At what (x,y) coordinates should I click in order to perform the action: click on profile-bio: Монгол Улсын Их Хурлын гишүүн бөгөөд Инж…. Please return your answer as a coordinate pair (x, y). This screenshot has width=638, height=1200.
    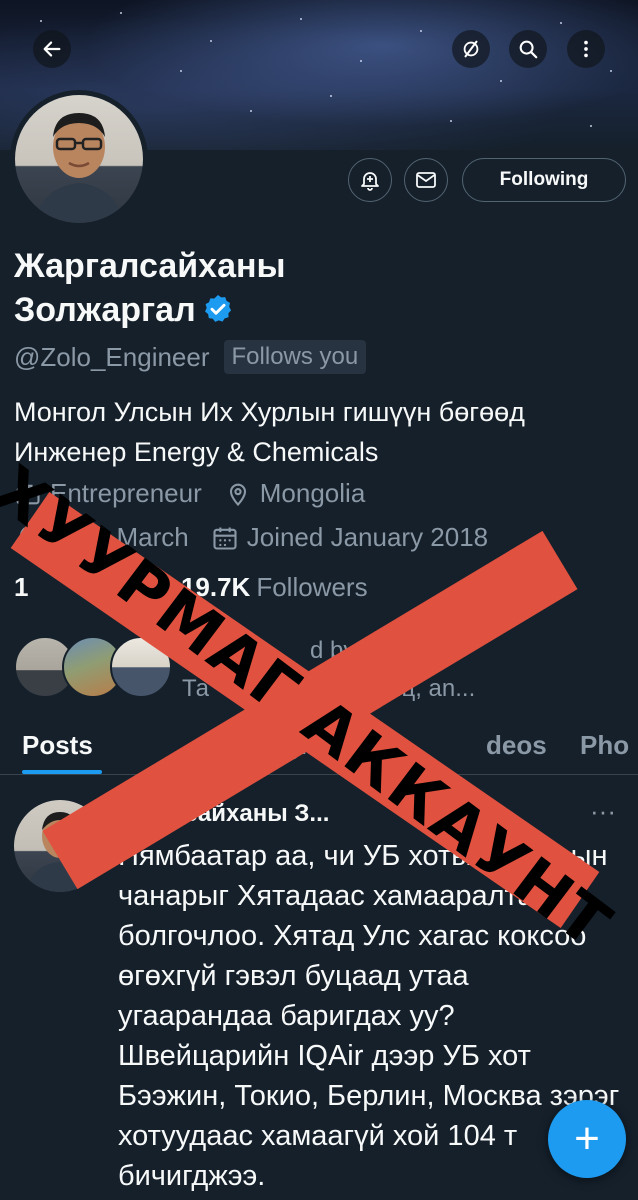
    Looking at the image, I should click on (319, 432).